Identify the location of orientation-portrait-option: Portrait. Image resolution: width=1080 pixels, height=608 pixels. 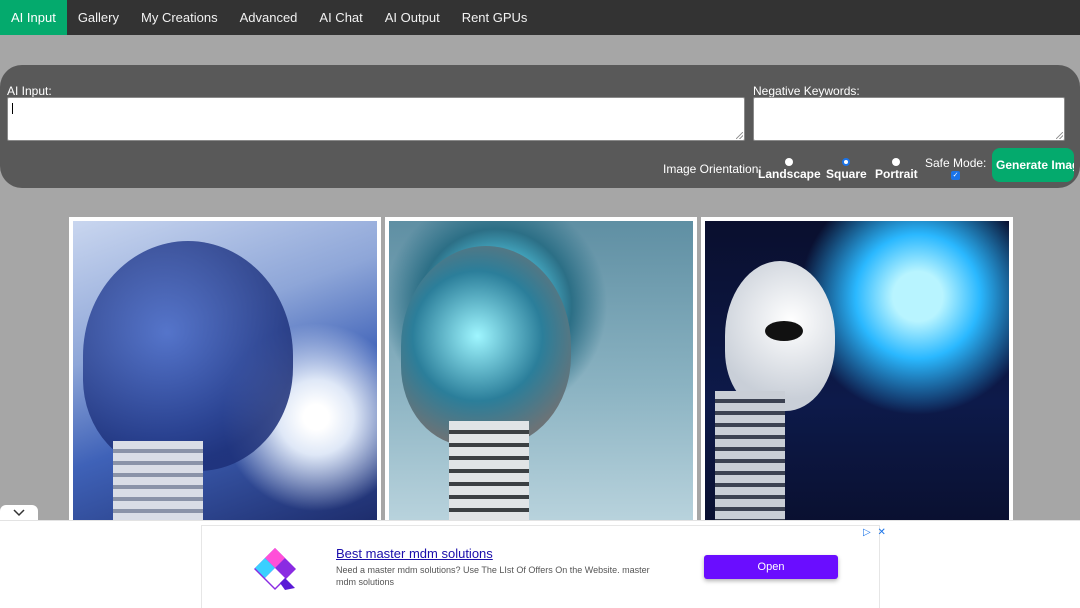
(896, 169).